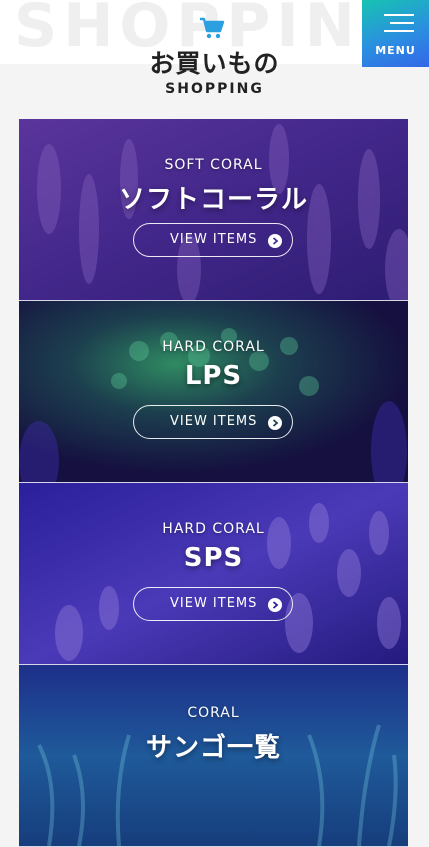  I want to click on card-category-label: CORAL, so click(213, 713).